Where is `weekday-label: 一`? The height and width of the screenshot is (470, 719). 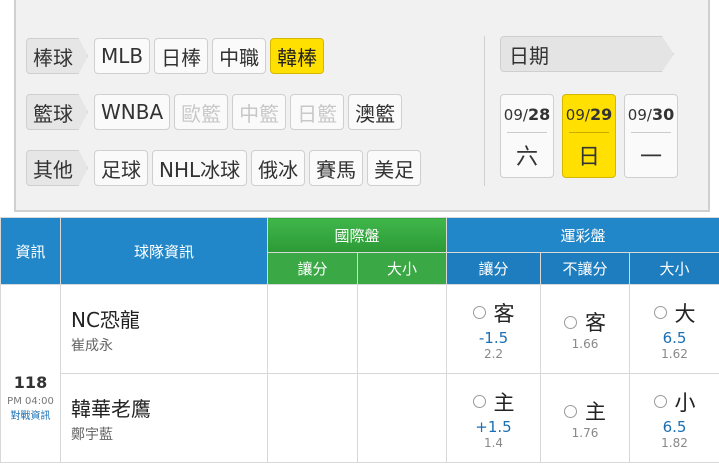
weekday-label: 一 is located at coordinates (650, 157).